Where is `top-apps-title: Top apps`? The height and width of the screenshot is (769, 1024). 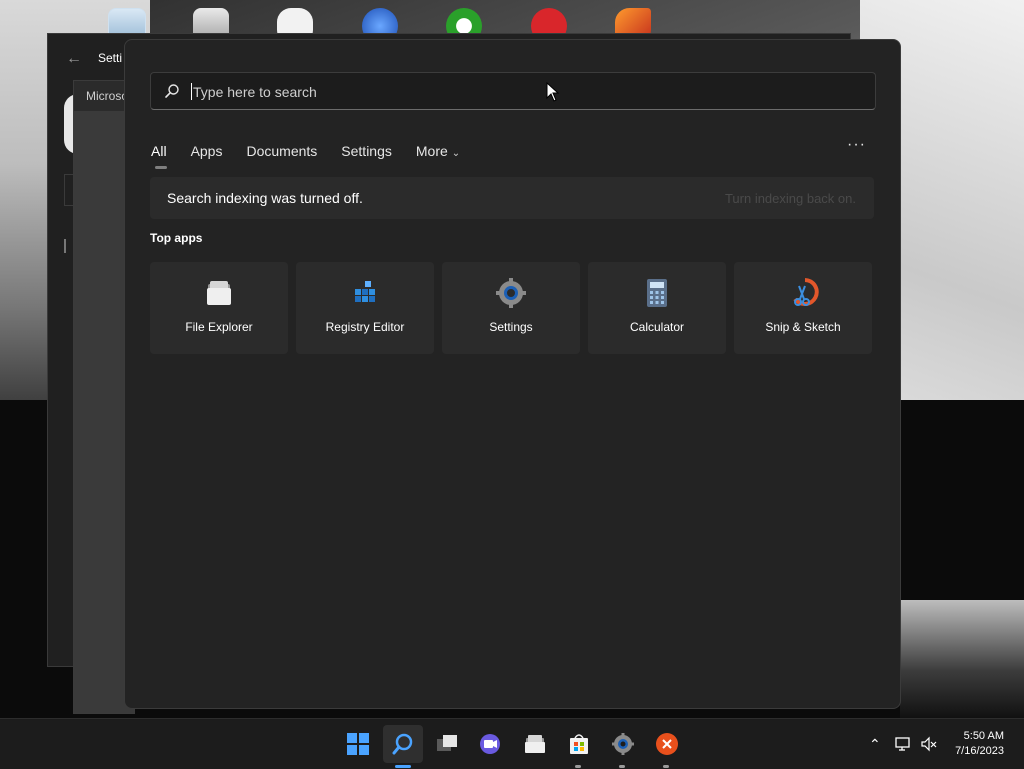
top-apps-title: Top apps is located at coordinates (176, 238).